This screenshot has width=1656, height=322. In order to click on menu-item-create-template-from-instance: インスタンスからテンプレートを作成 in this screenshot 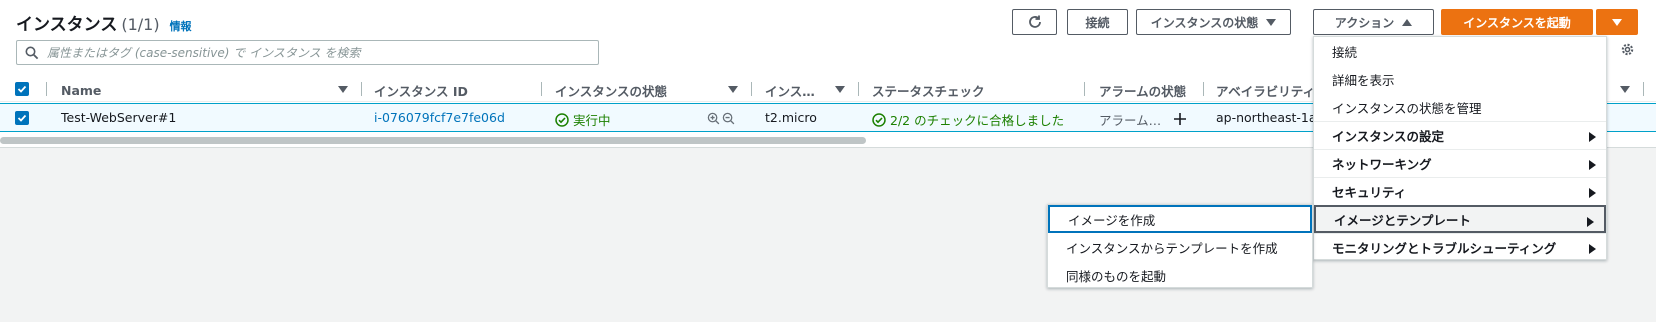, I will do `click(1180, 247)`.